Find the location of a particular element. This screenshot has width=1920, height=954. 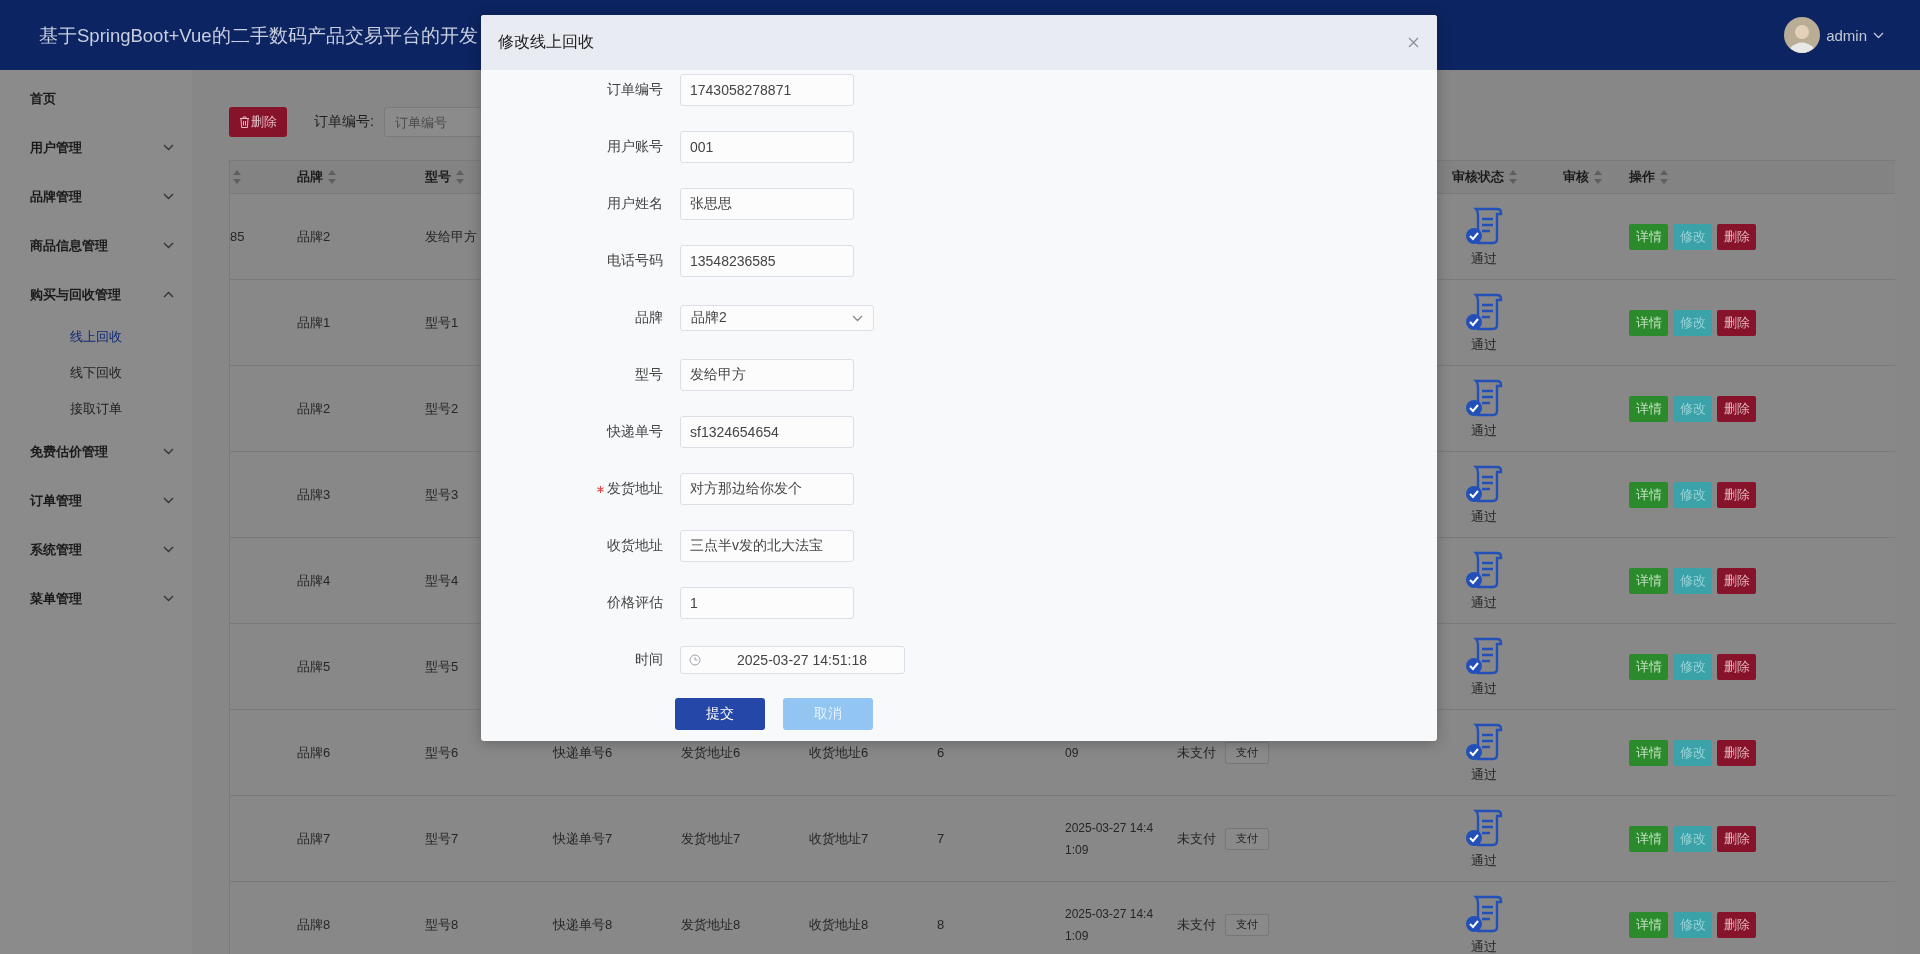

input-field: 1 is located at coordinates (767, 603).